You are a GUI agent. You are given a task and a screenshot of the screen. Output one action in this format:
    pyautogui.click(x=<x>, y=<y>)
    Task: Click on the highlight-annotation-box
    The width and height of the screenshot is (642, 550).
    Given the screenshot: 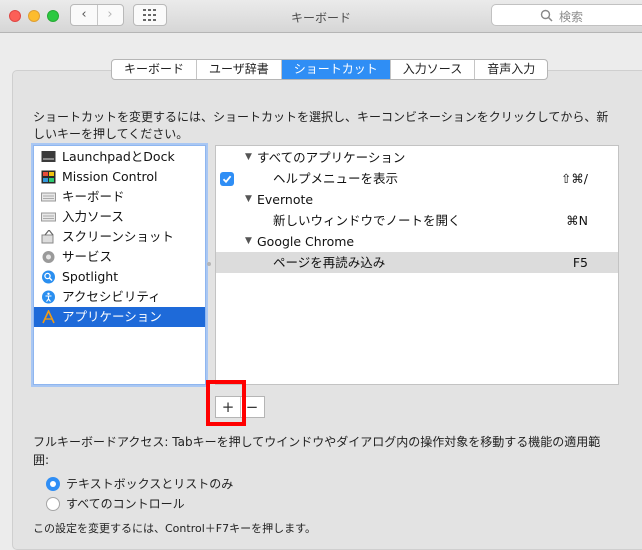 What is the action you would take?
    pyautogui.click(x=226, y=403)
    